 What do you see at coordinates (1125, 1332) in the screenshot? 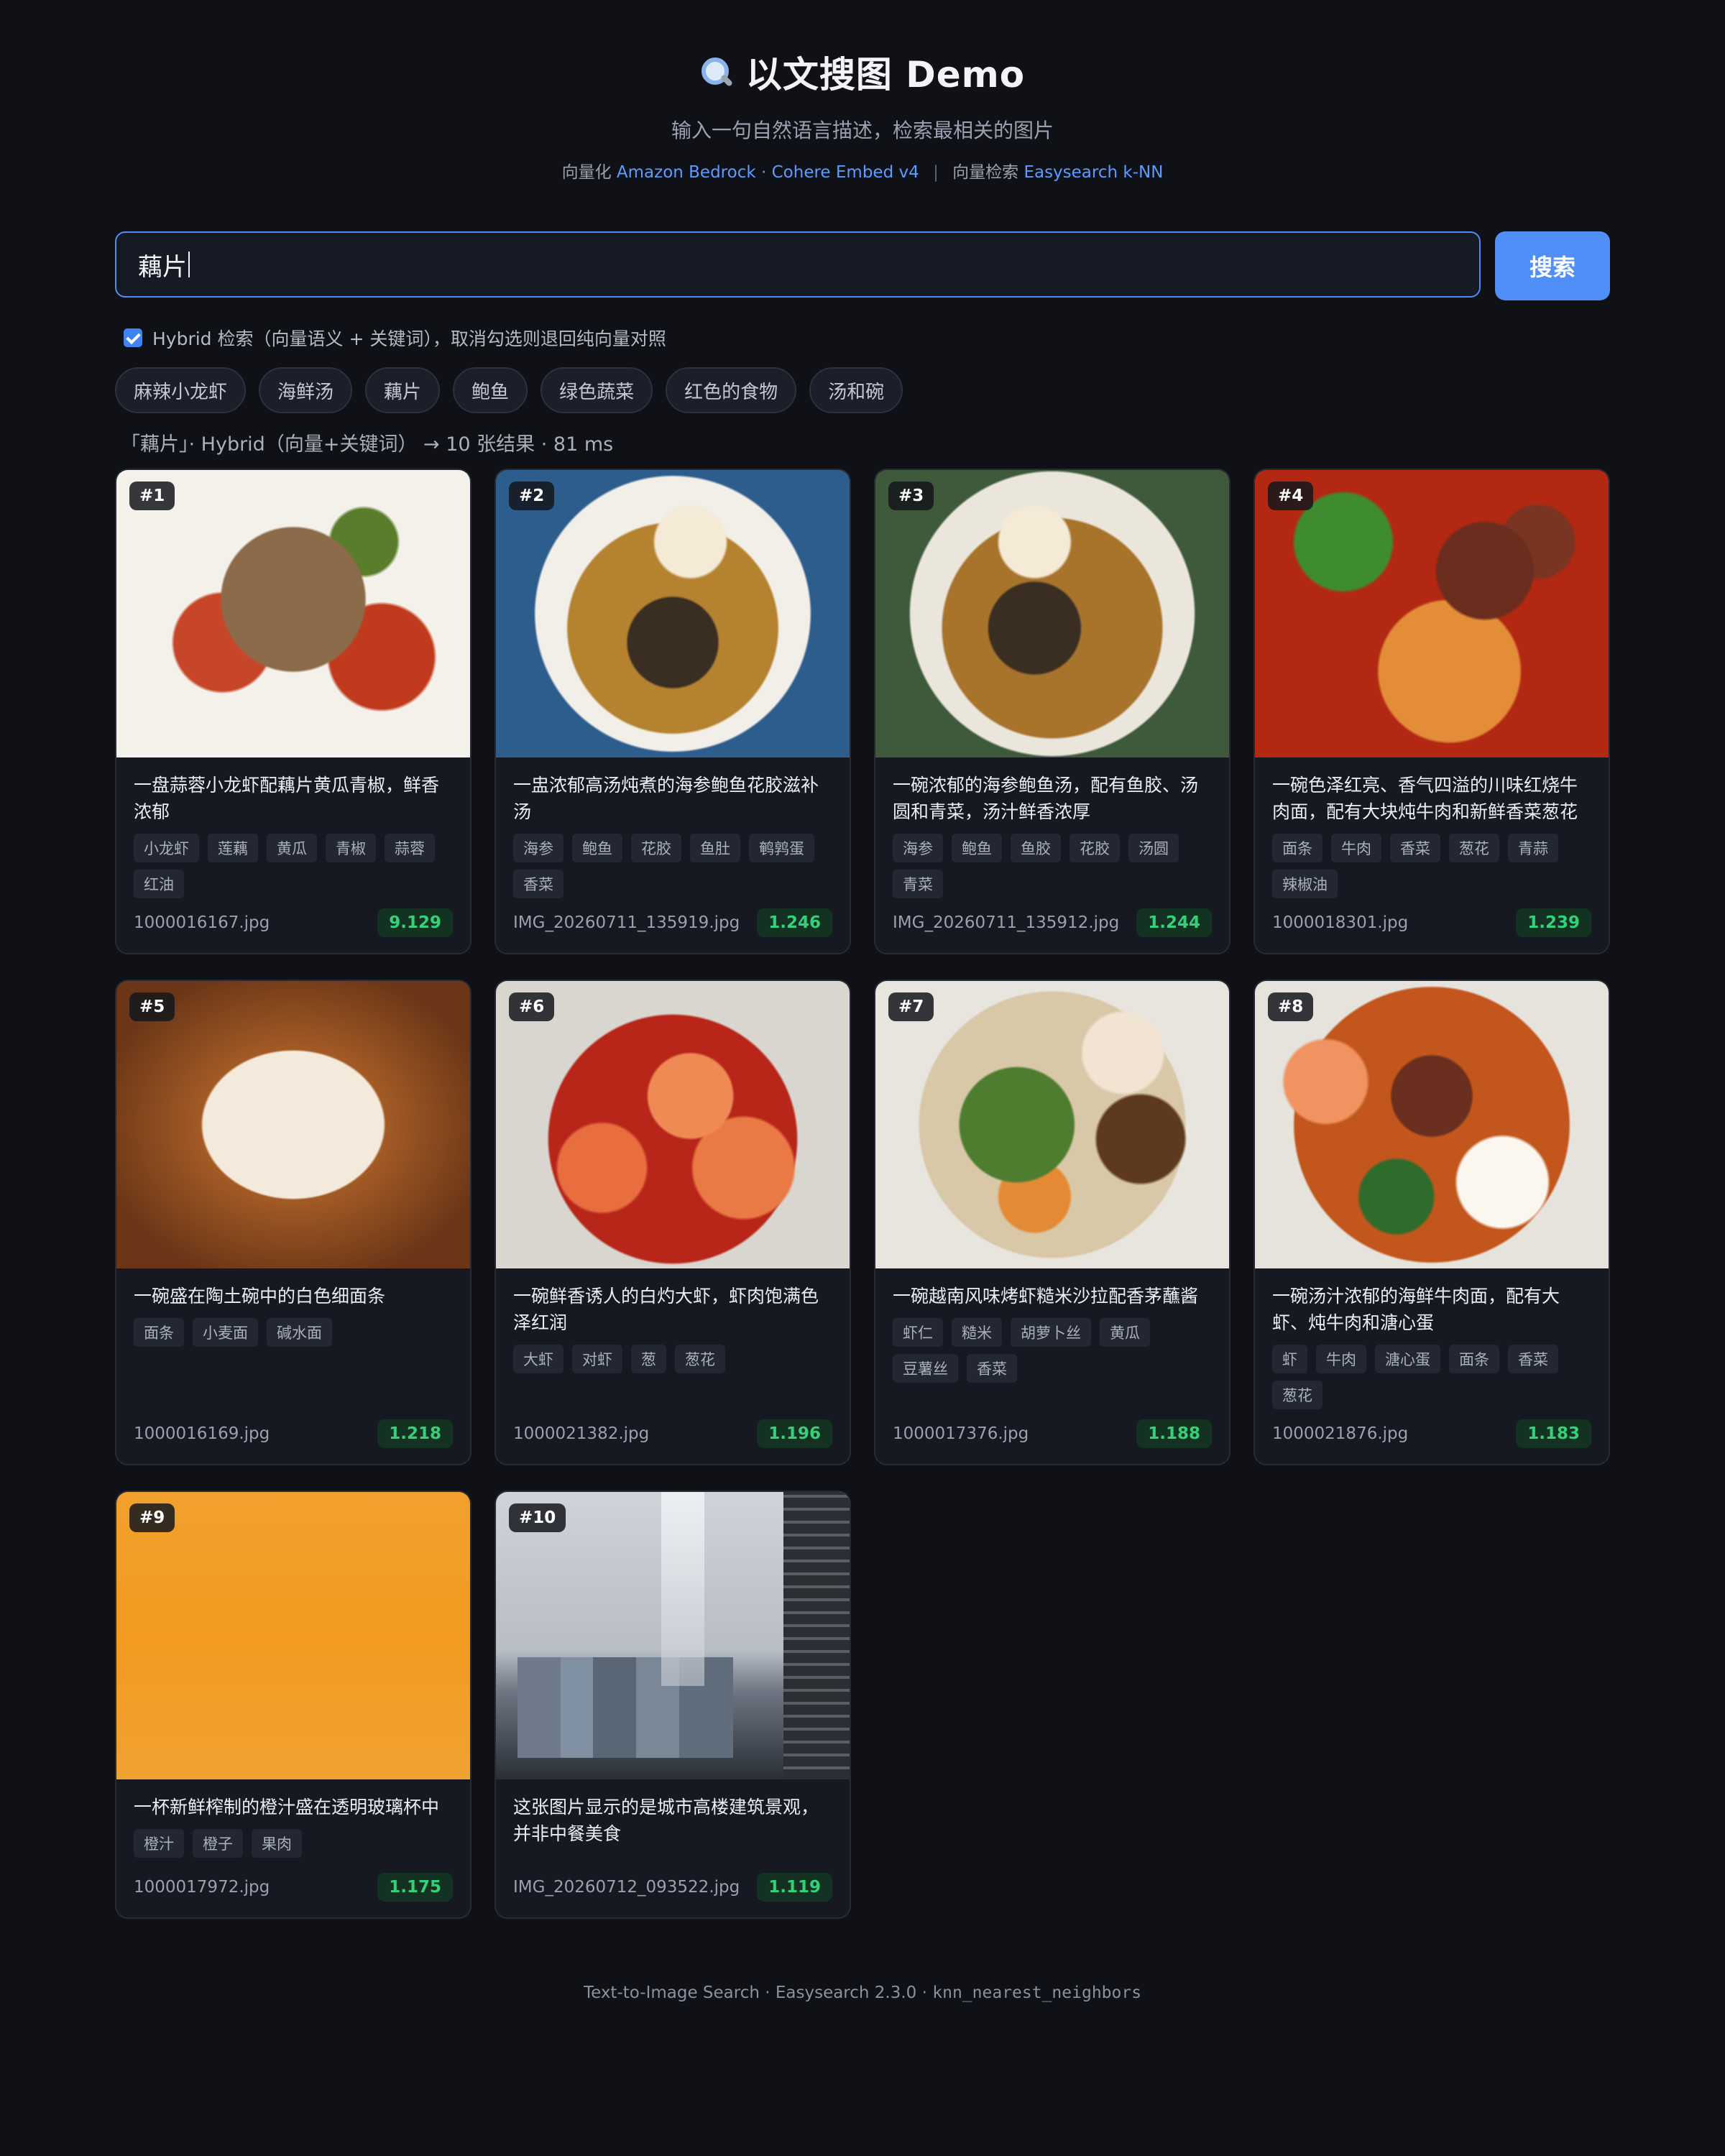
I see `tag: 黄瓜` at bounding box center [1125, 1332].